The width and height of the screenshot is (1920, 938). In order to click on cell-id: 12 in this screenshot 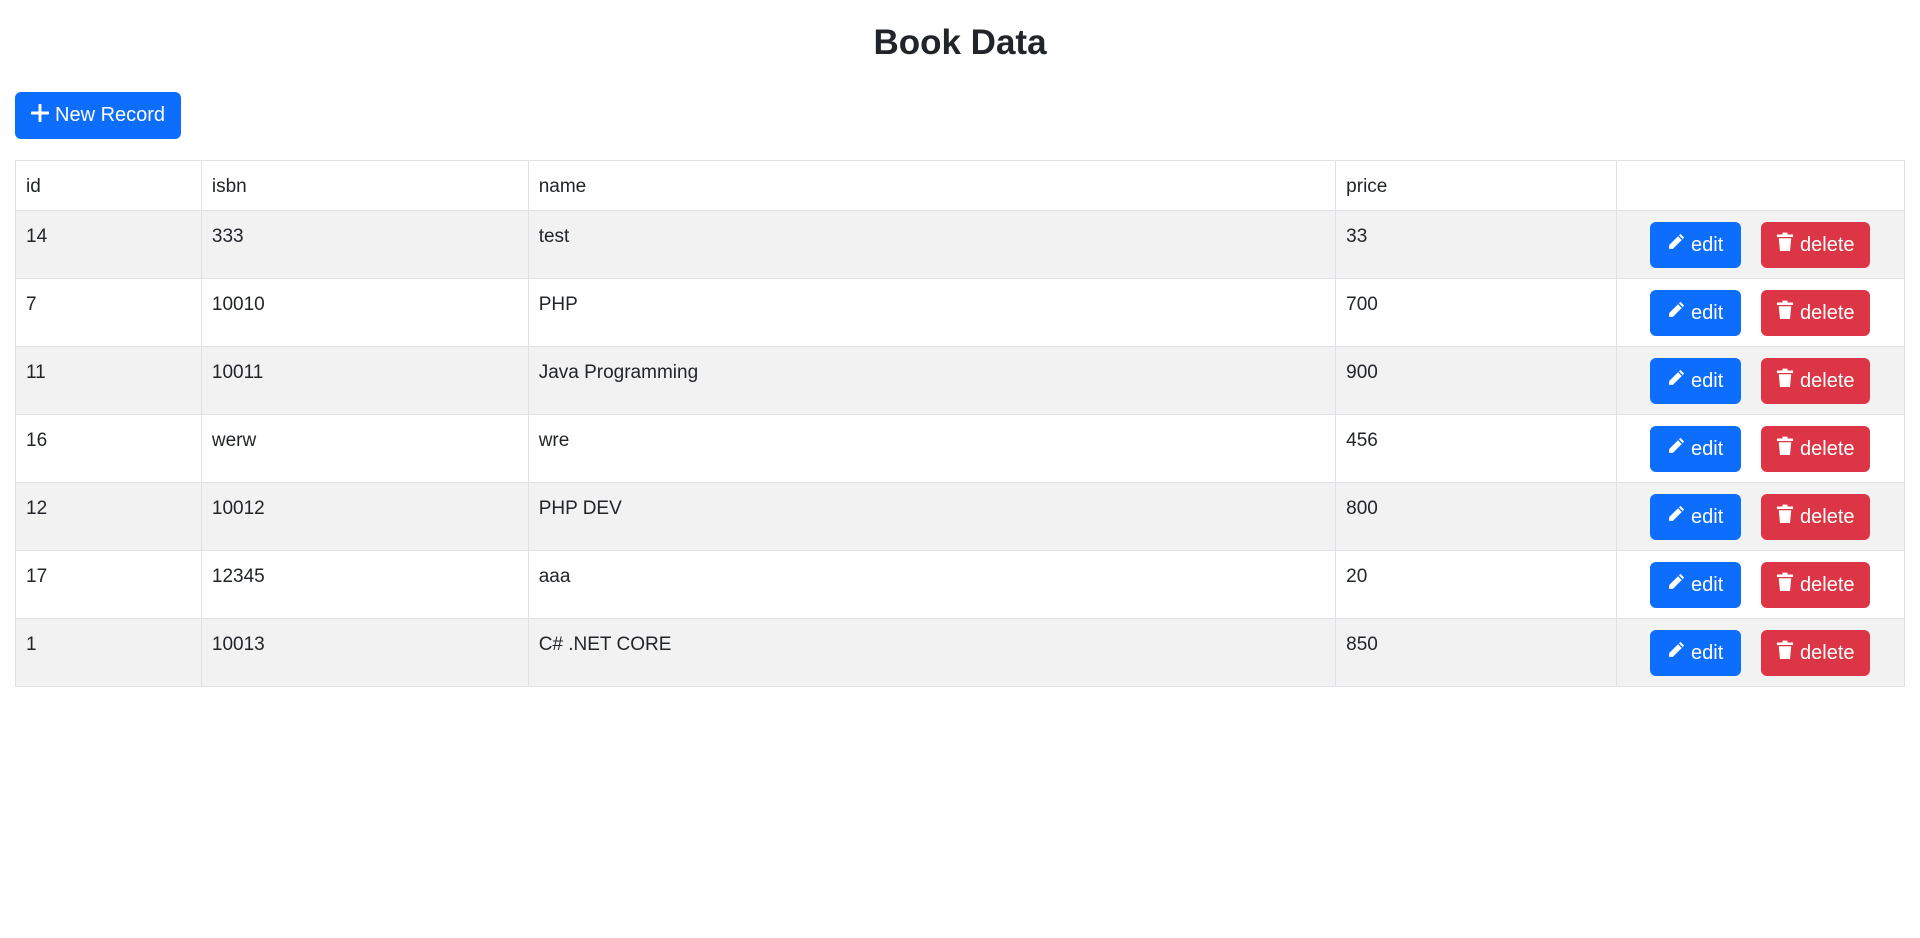, I will do `click(108, 516)`.